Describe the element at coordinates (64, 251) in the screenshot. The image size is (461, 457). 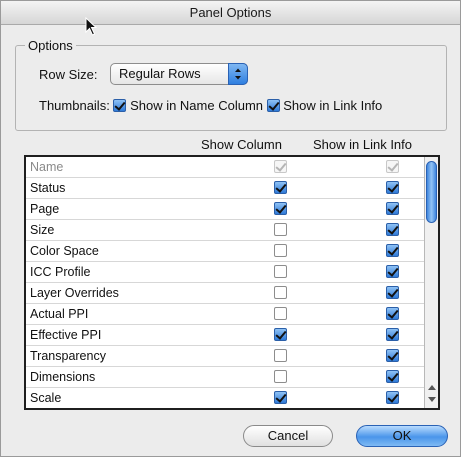
I see `row-label: Color Space` at that location.